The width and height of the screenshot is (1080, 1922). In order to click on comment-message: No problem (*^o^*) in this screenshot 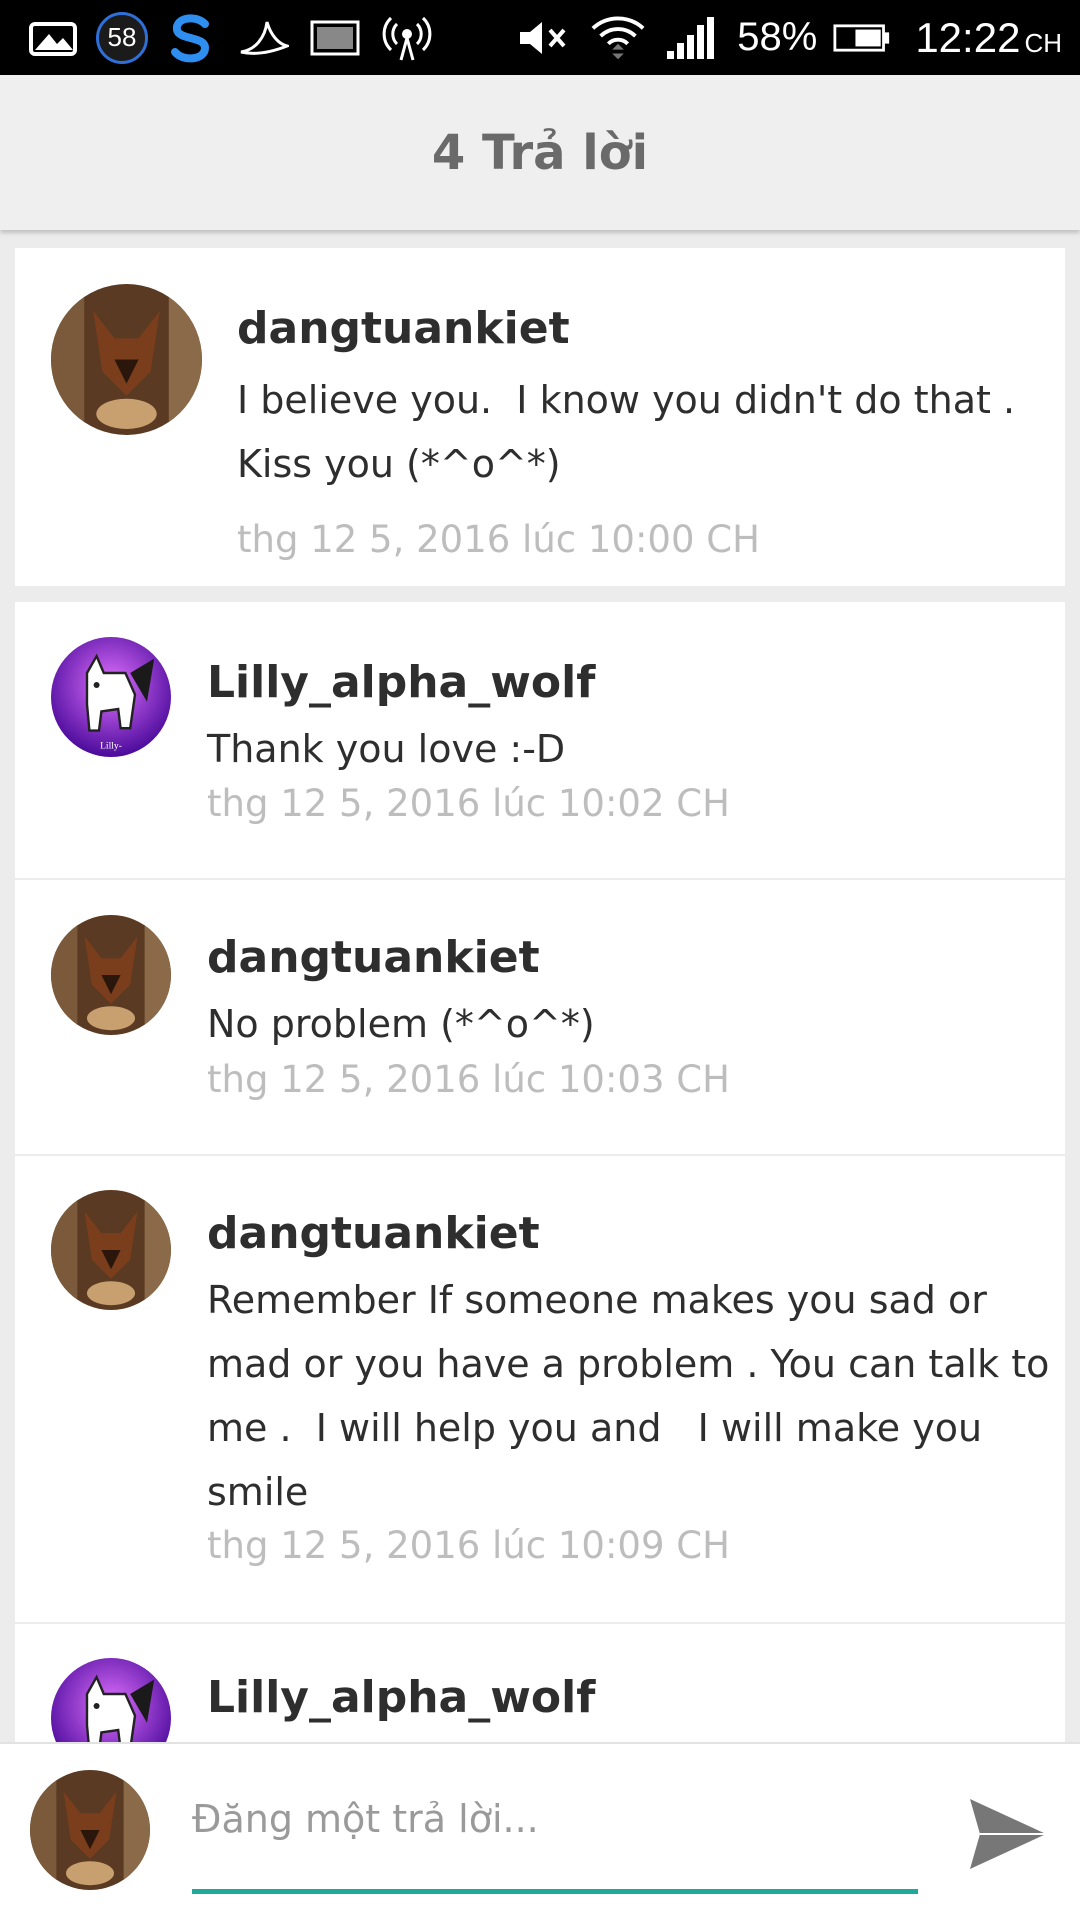, I will do `click(401, 1024)`.